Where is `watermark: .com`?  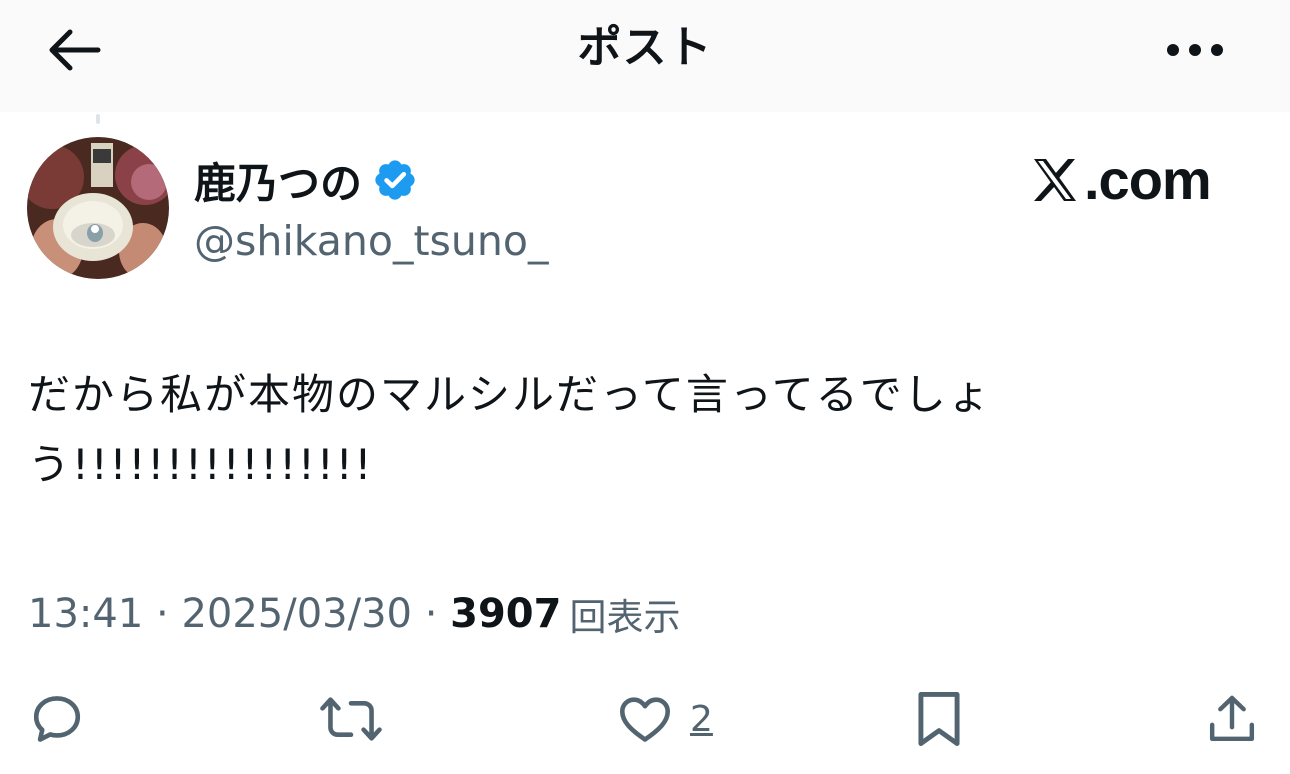 watermark: .com is located at coordinates (1121, 180).